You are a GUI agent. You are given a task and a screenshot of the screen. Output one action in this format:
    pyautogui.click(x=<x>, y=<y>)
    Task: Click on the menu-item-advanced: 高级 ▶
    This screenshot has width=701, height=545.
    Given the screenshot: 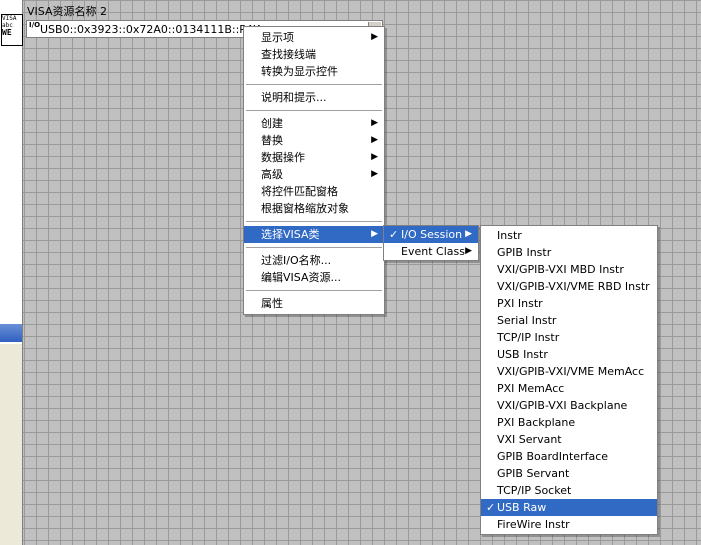 What is the action you would take?
    pyautogui.click(x=314, y=174)
    